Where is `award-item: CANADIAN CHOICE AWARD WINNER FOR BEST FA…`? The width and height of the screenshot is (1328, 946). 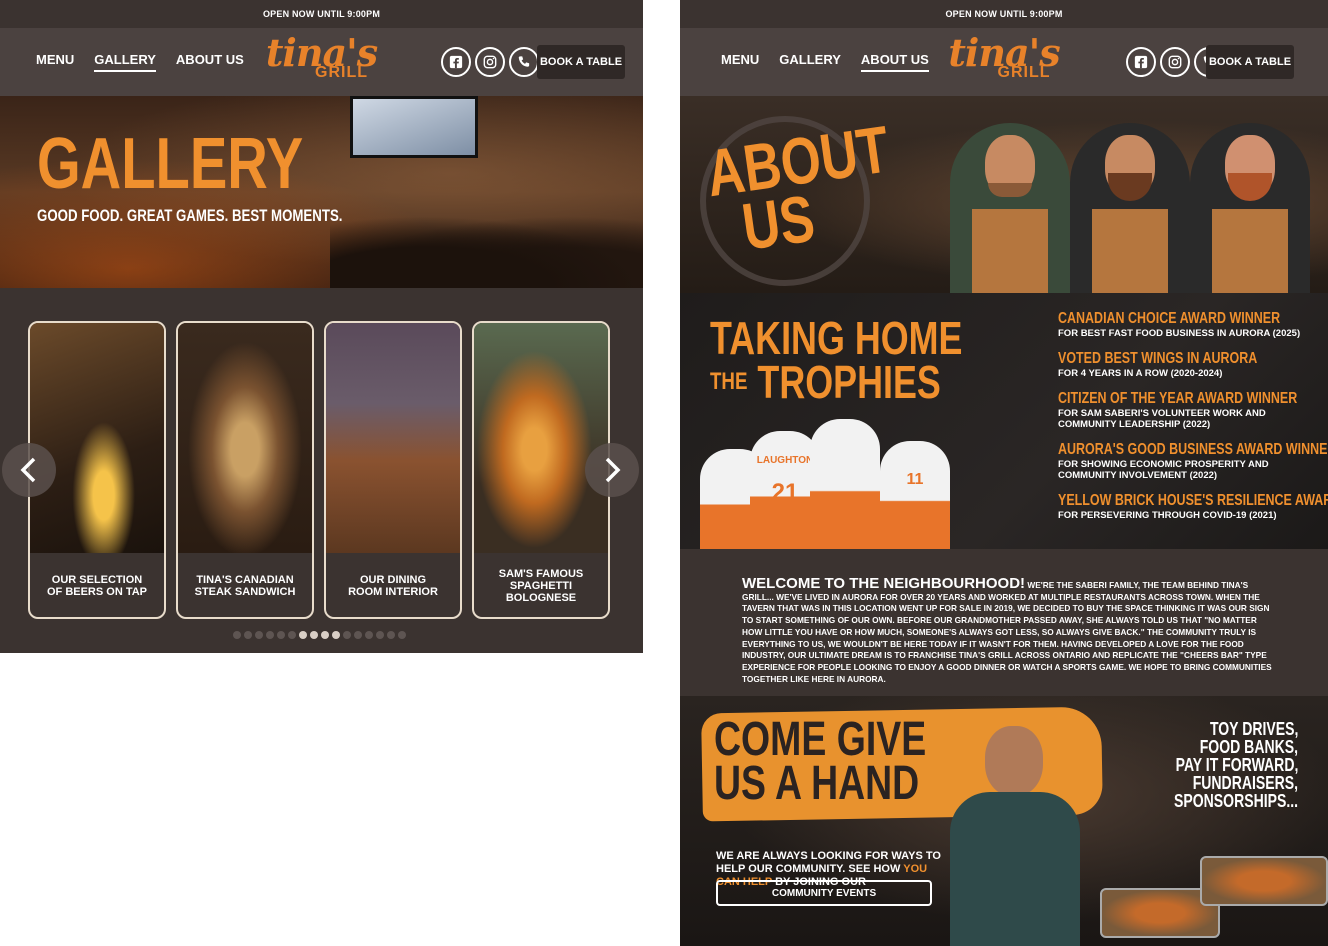
award-item: CANADIAN CHOICE AWARD WINNER FOR BEST FA… is located at coordinates (1179, 325).